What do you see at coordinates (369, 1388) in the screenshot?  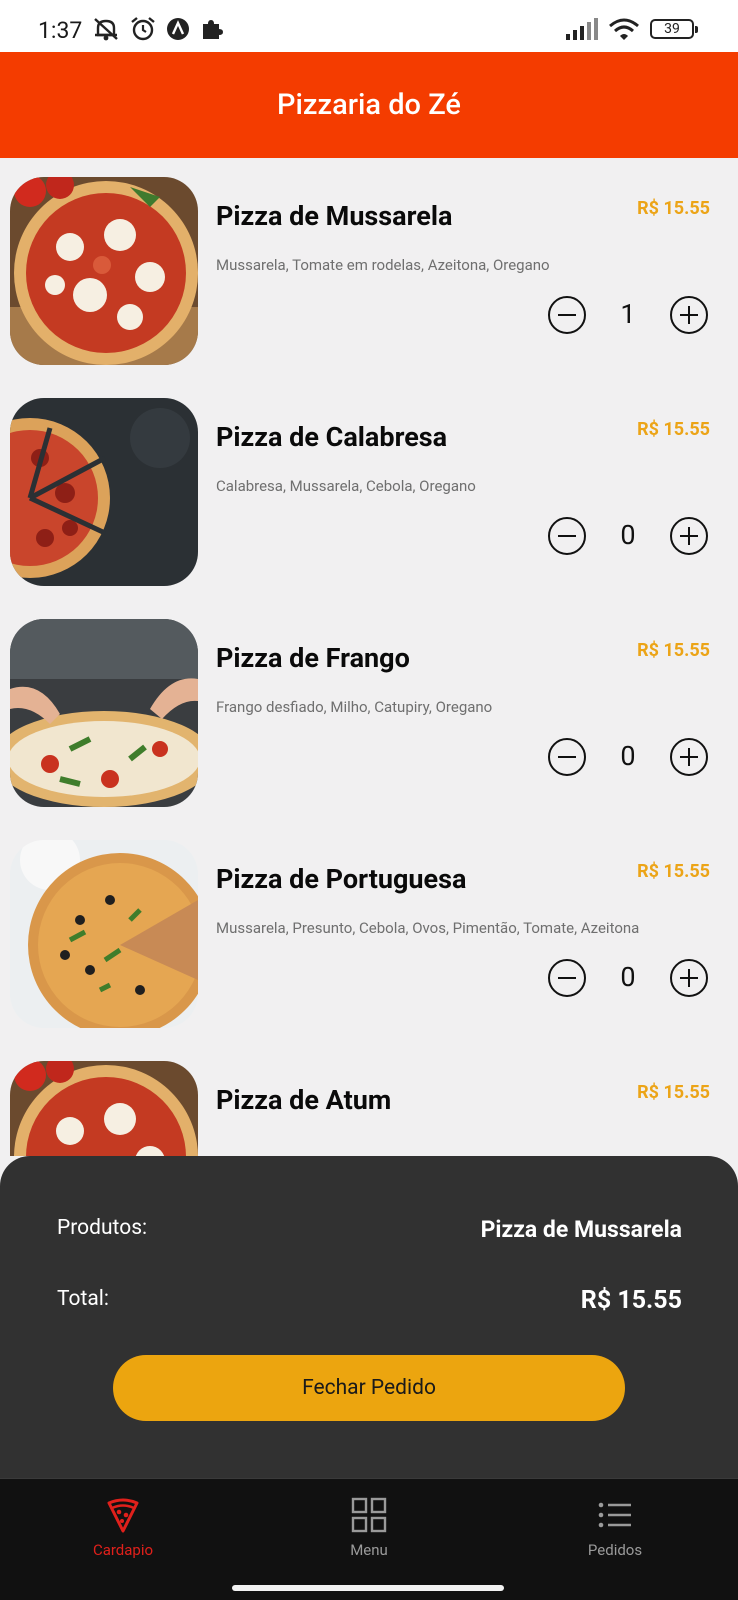 I see `close-order-button: Fechar Pedido` at bounding box center [369, 1388].